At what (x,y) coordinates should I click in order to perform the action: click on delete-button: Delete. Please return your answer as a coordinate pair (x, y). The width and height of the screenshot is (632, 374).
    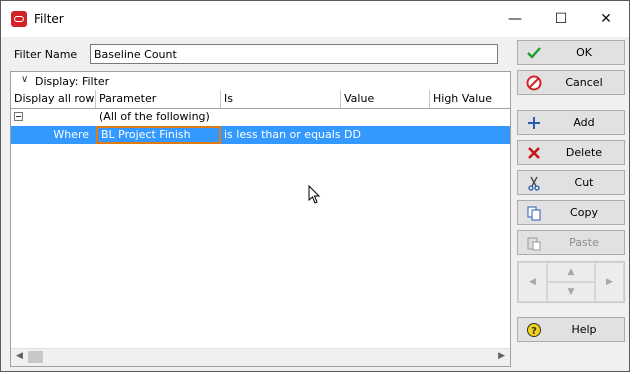
    Looking at the image, I should click on (571, 152).